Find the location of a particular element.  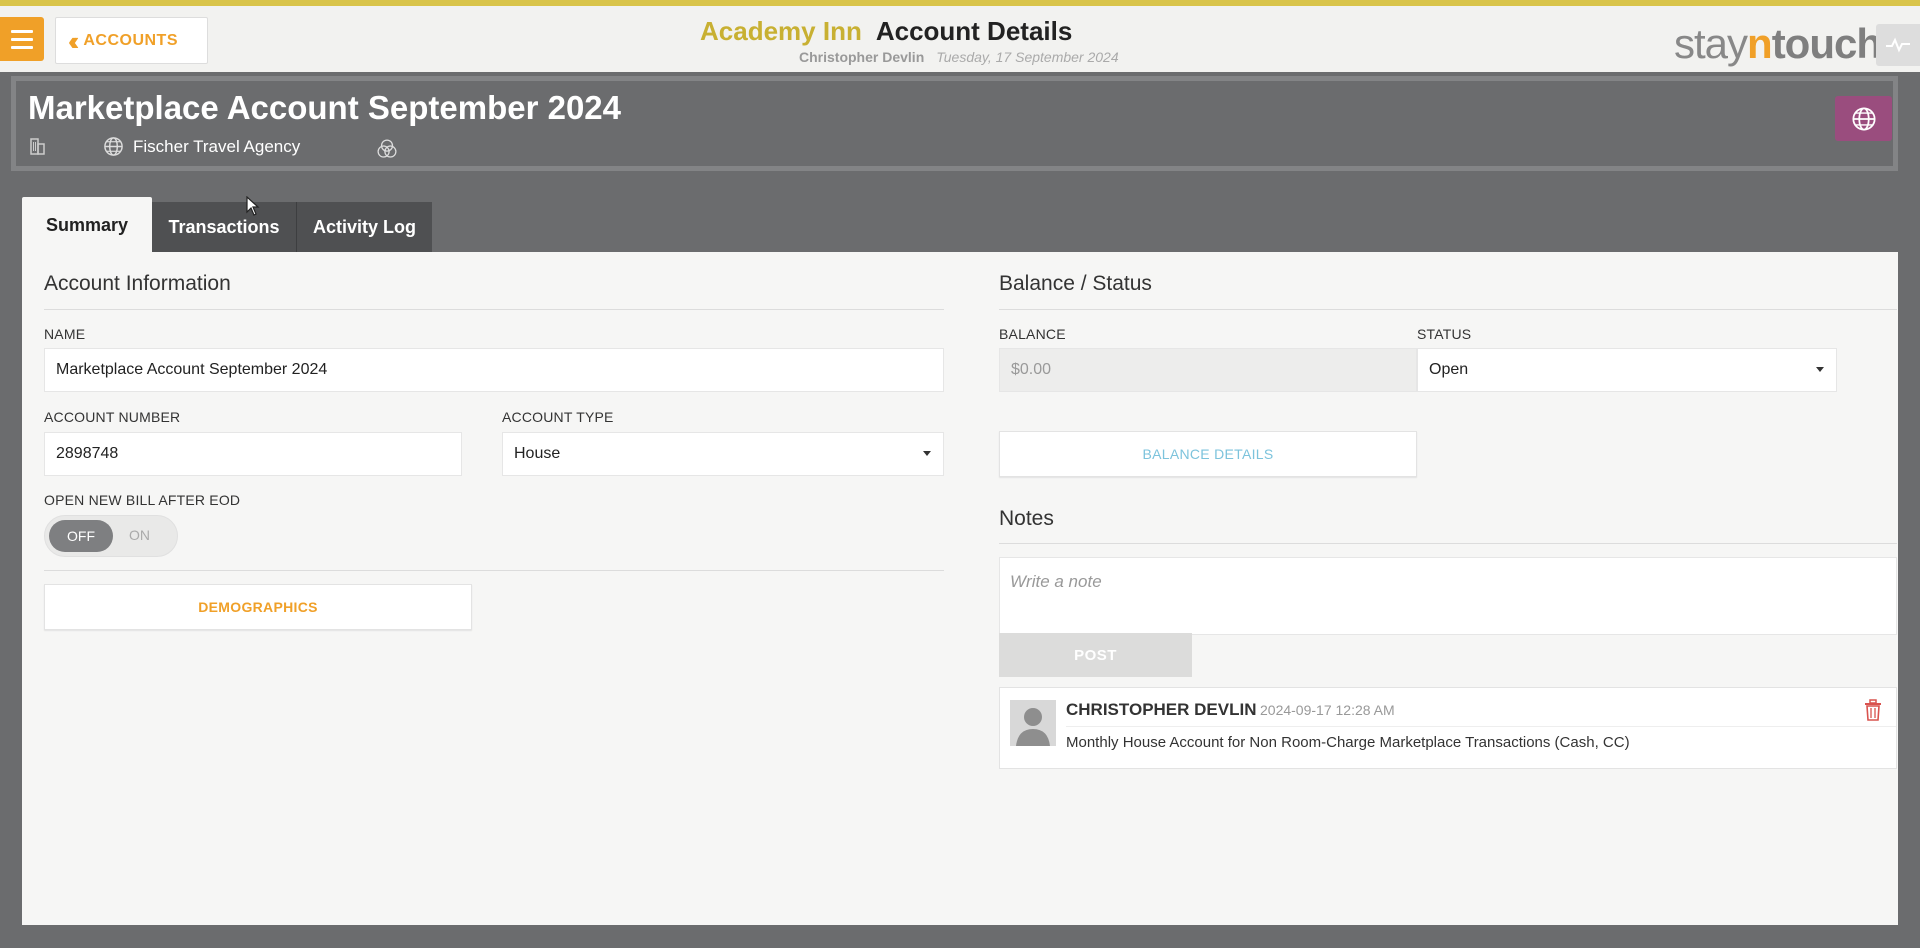

open-bill-label: OPEN NEW BILL AFTER EOD is located at coordinates (142, 500).